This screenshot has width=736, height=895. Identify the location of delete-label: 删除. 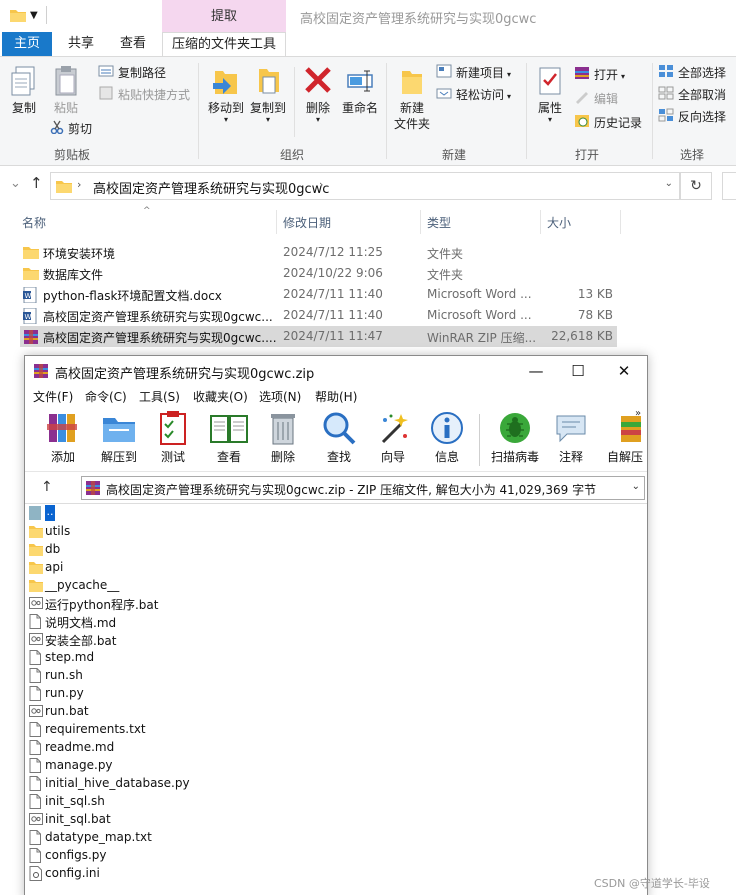
(282, 457).